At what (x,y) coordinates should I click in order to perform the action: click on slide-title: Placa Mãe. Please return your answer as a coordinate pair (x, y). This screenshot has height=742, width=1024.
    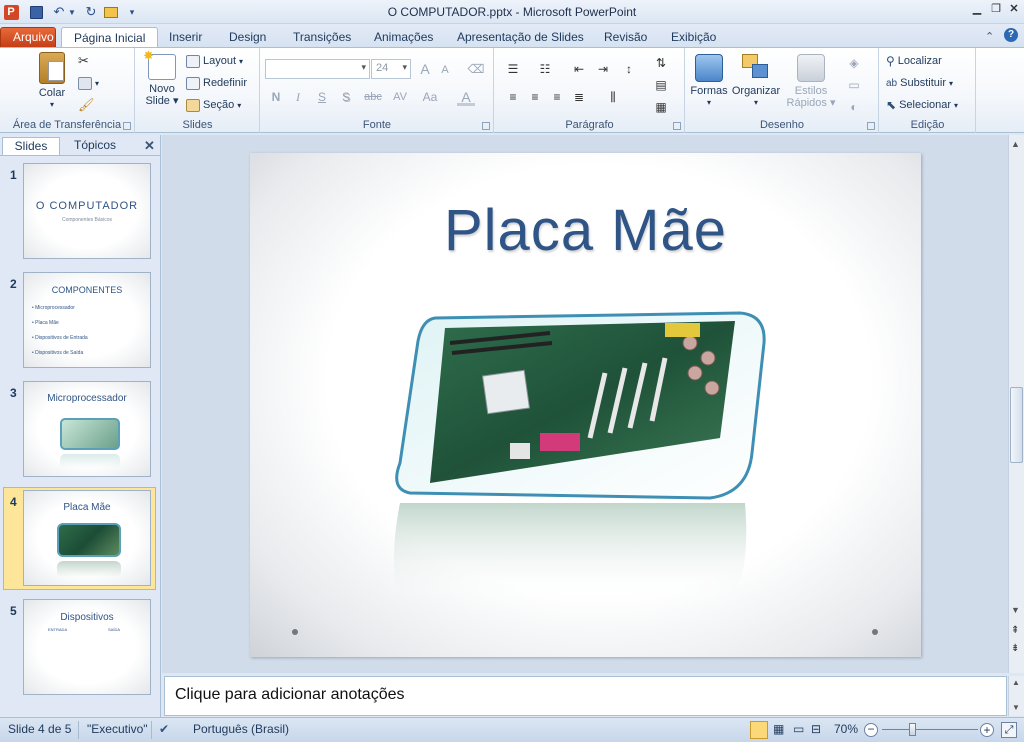
    Looking at the image, I should click on (585, 230).